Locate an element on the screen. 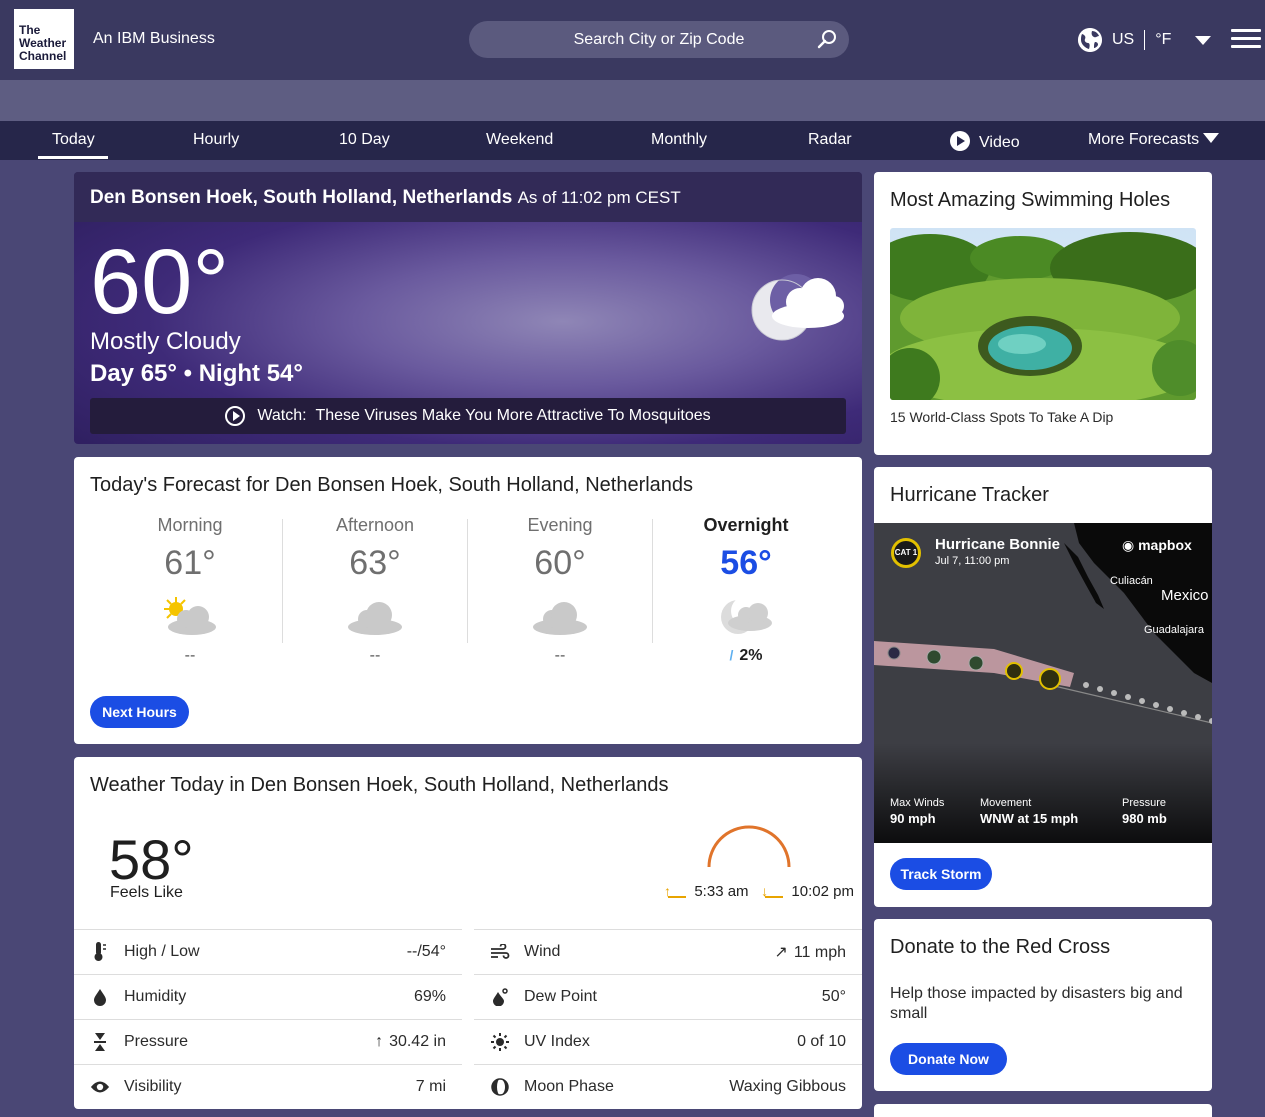  tab-more-label: More Forecasts is located at coordinates (1144, 139).